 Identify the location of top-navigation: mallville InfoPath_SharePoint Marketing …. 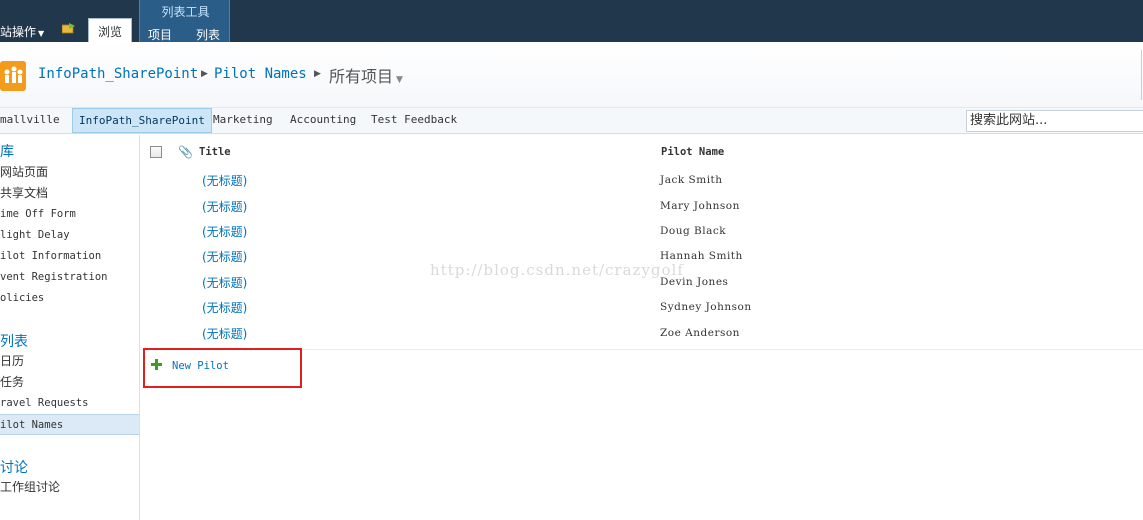
(571, 121).